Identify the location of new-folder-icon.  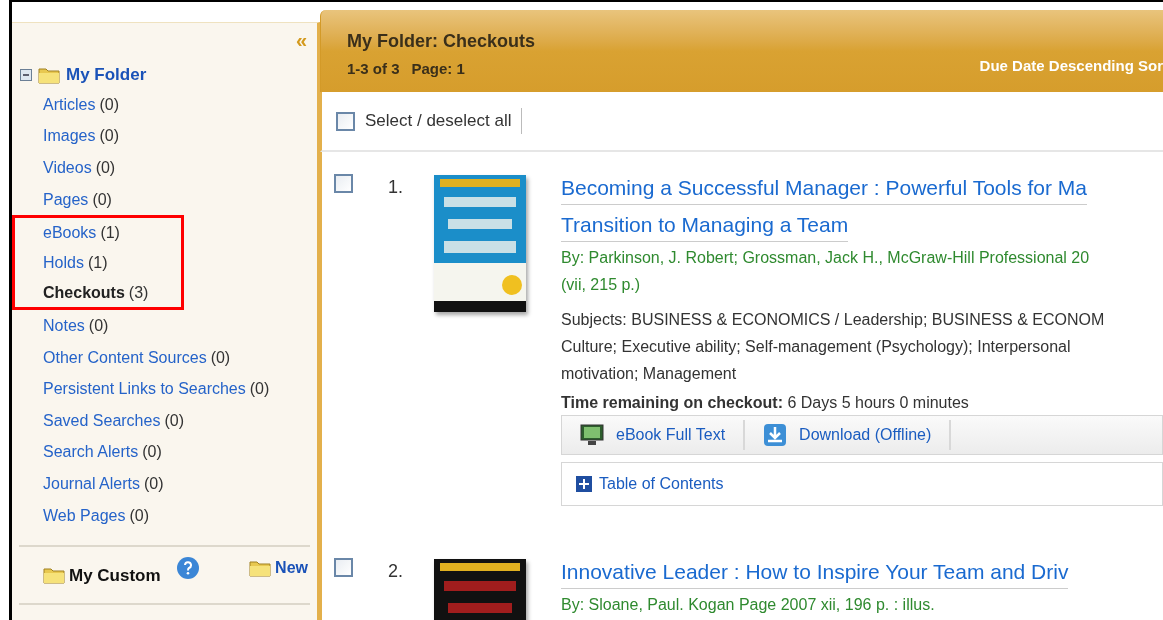
(260, 568).